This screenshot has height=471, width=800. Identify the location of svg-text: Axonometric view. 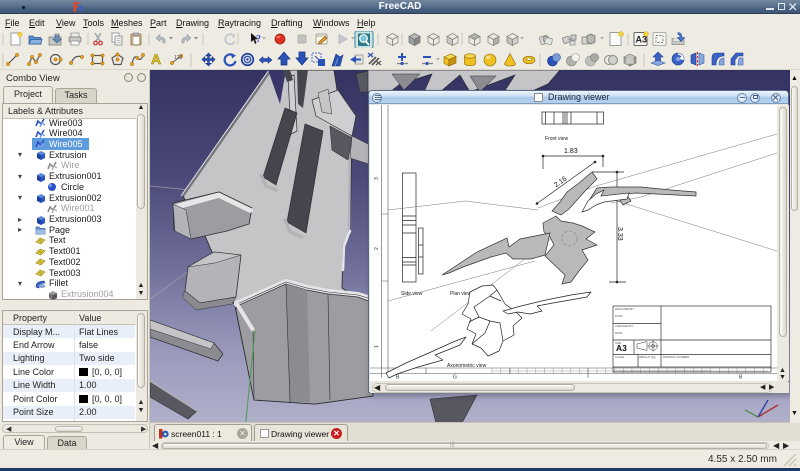
(467, 366).